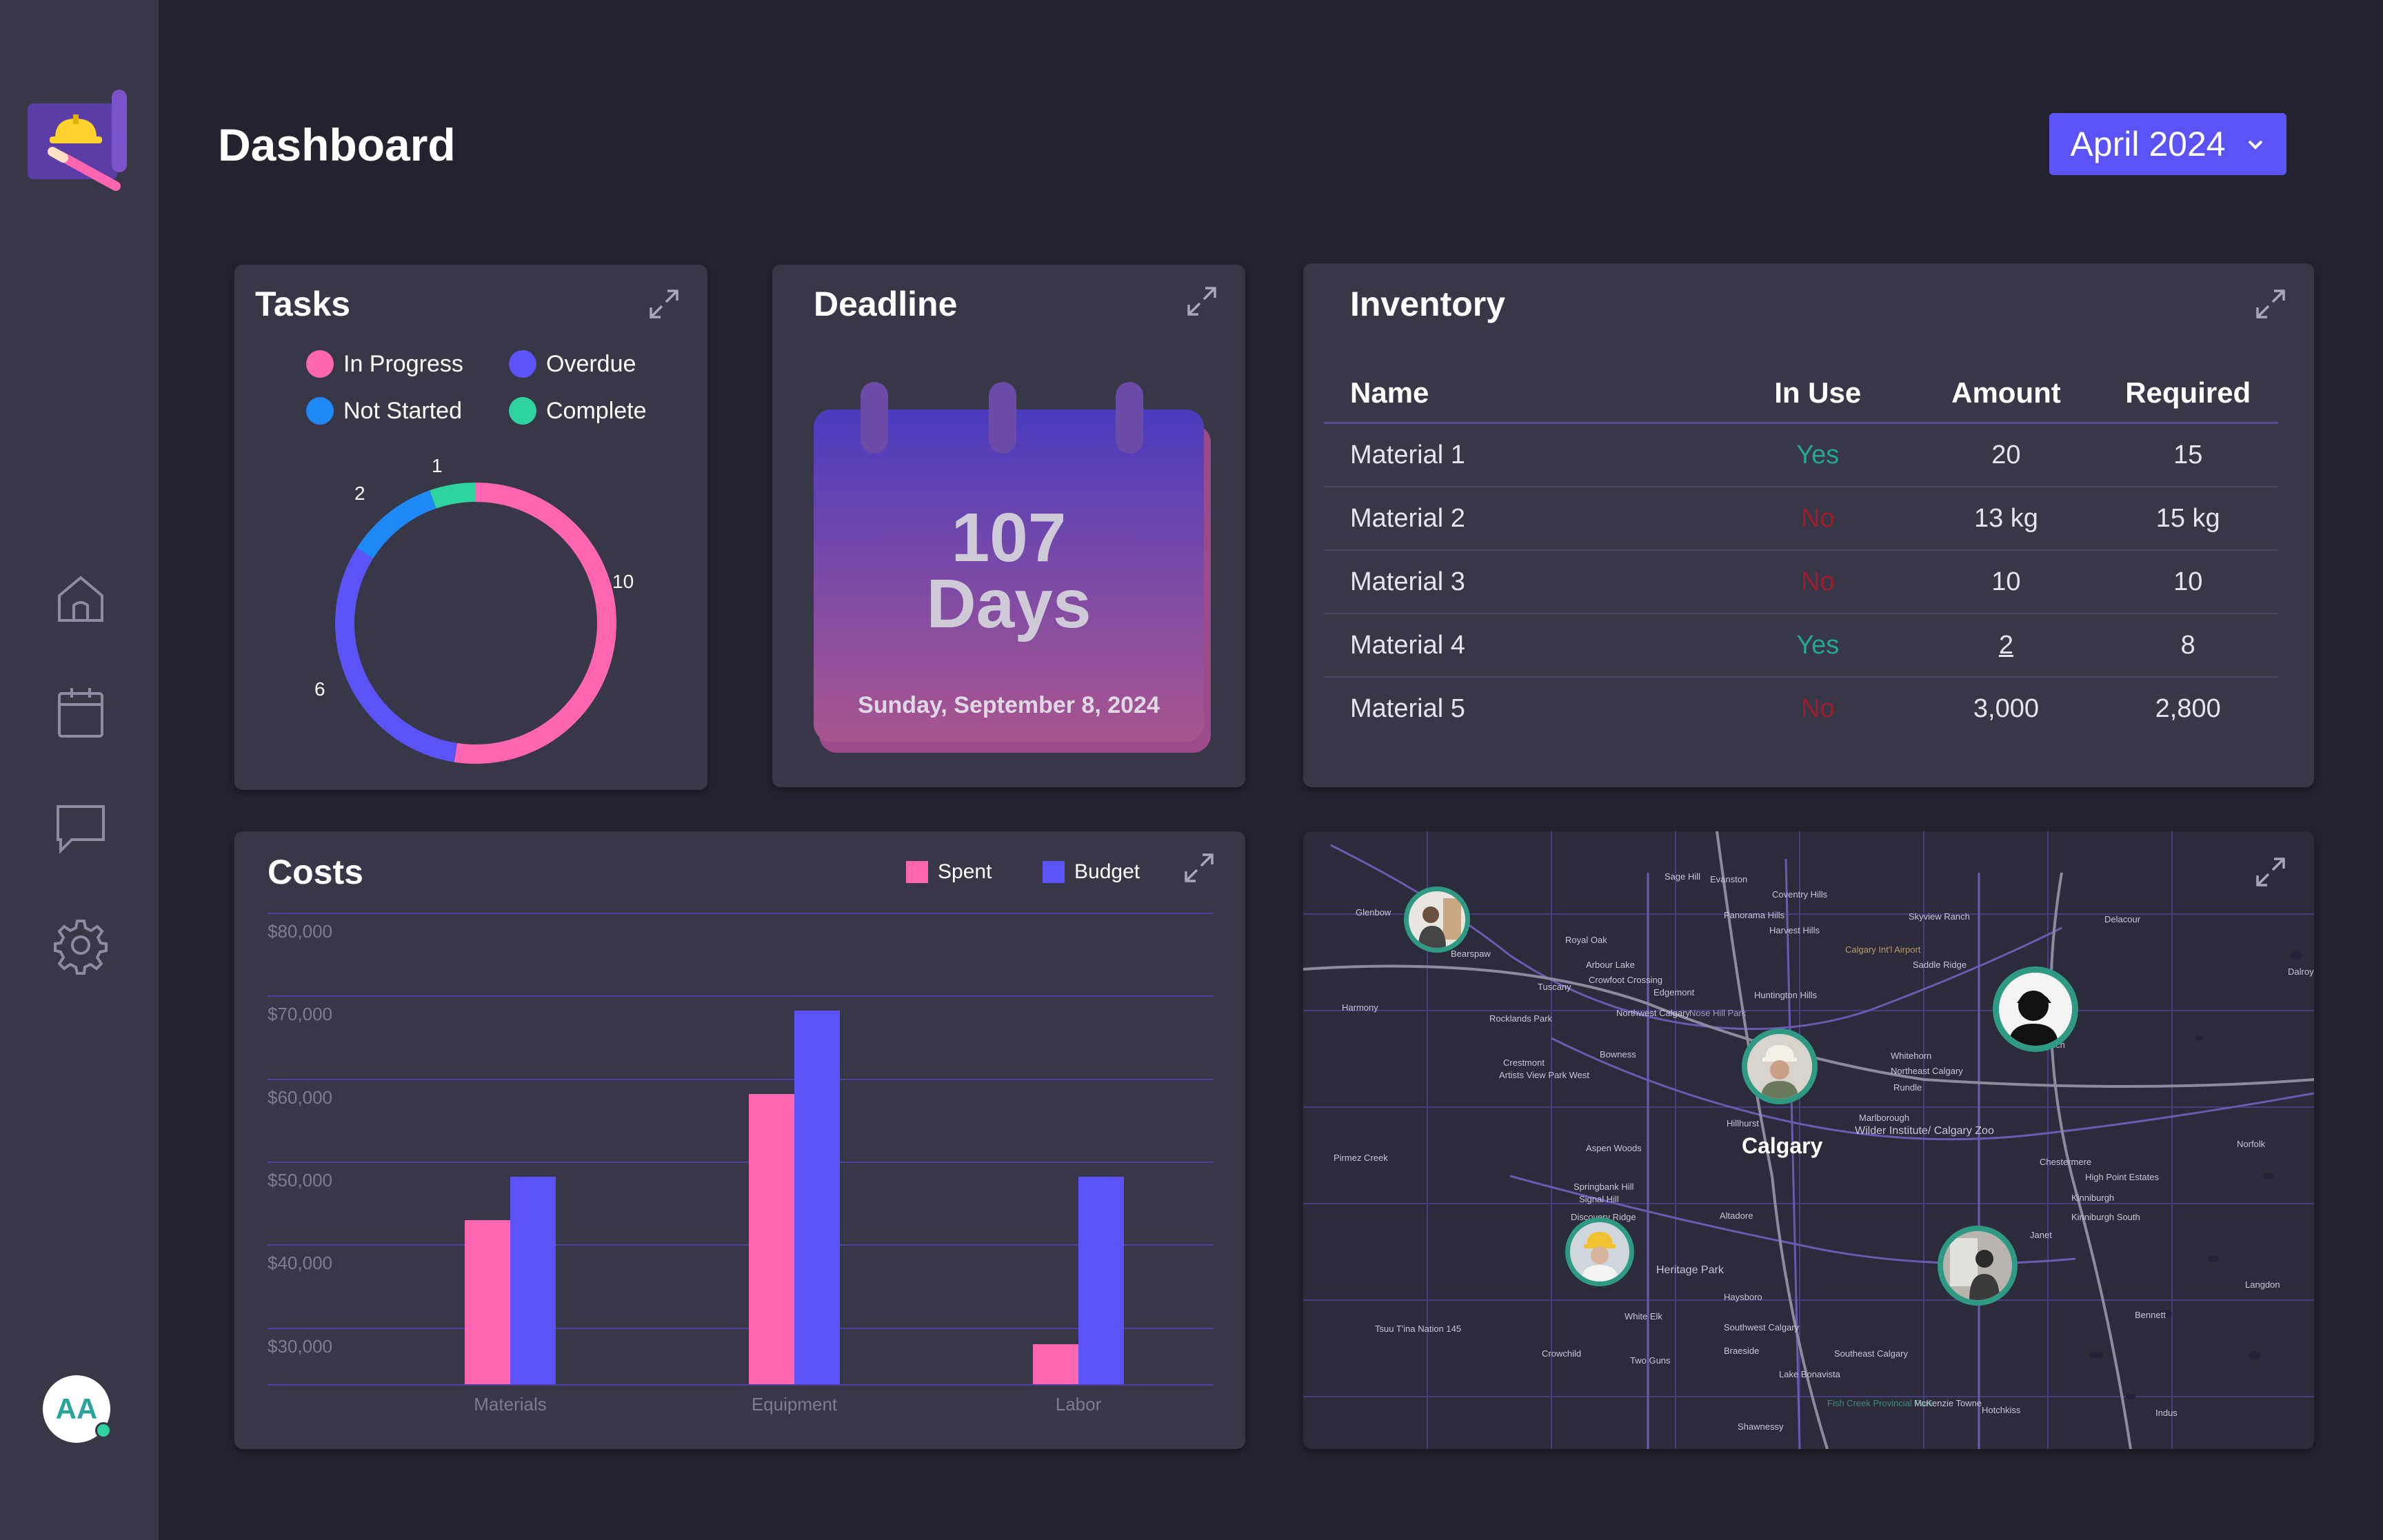 The height and width of the screenshot is (1540, 2383). I want to click on map-label: Crestmont, so click(1524, 1062).